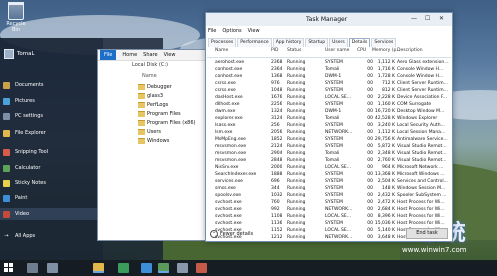  What do you see at coordinates (294, 52) in the screenshot?
I see `column-header: Status` at bounding box center [294, 52].